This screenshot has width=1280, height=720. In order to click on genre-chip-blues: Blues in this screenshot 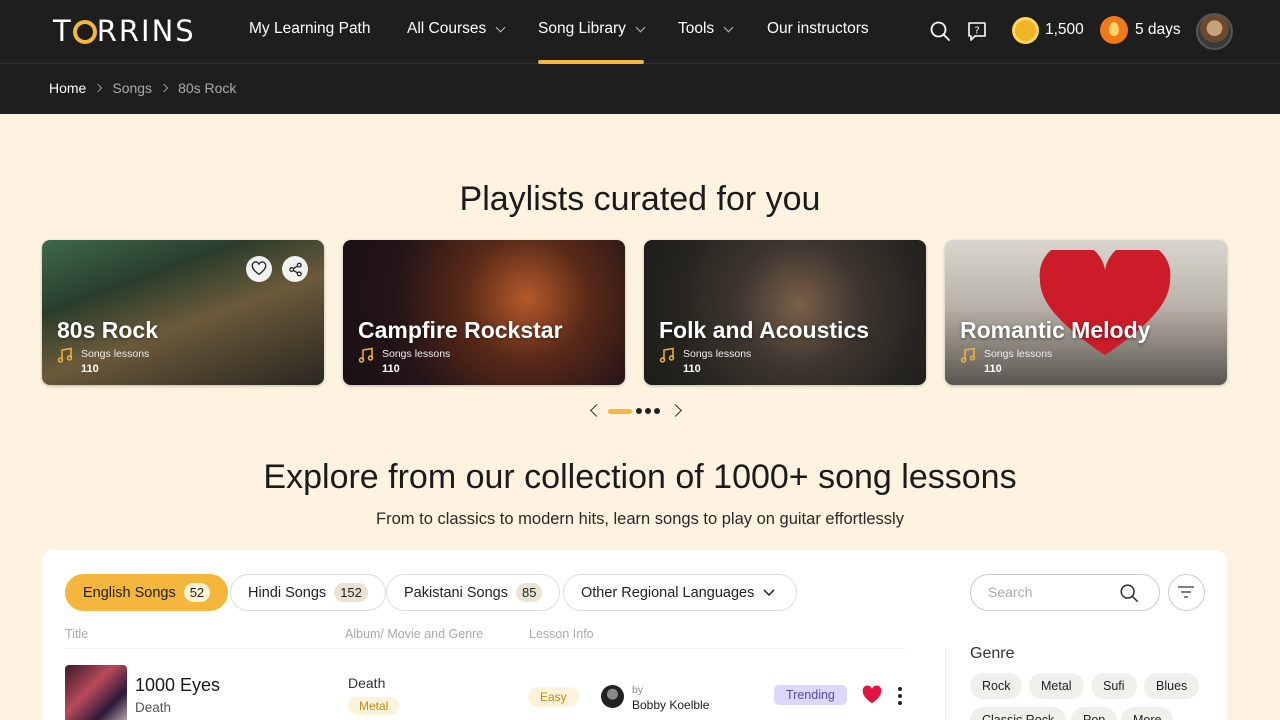, I will do `click(1172, 686)`.